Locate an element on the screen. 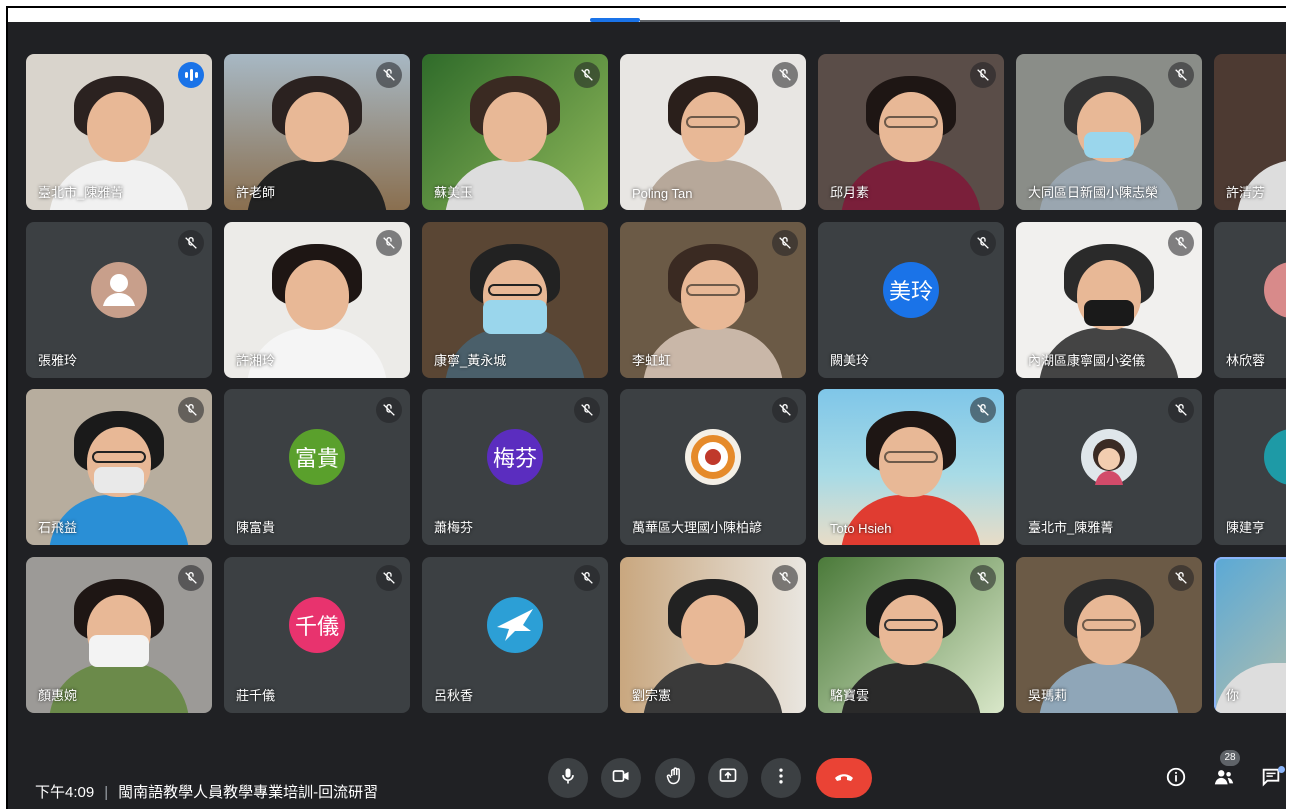 The image size is (1290, 809). participant-tile: 呂秋香 is located at coordinates (515, 635).